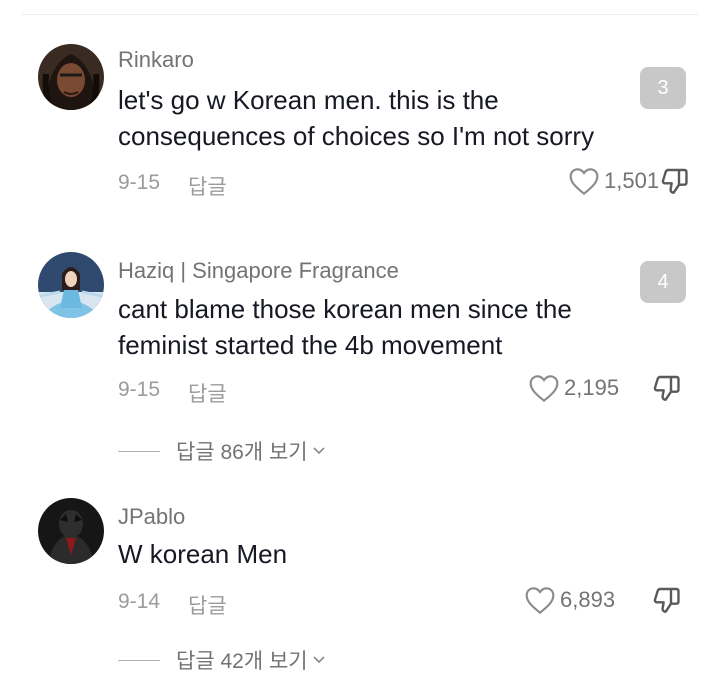  What do you see at coordinates (242, 661) in the screenshot?
I see `view-replies-label: 답글 42개 보기` at bounding box center [242, 661].